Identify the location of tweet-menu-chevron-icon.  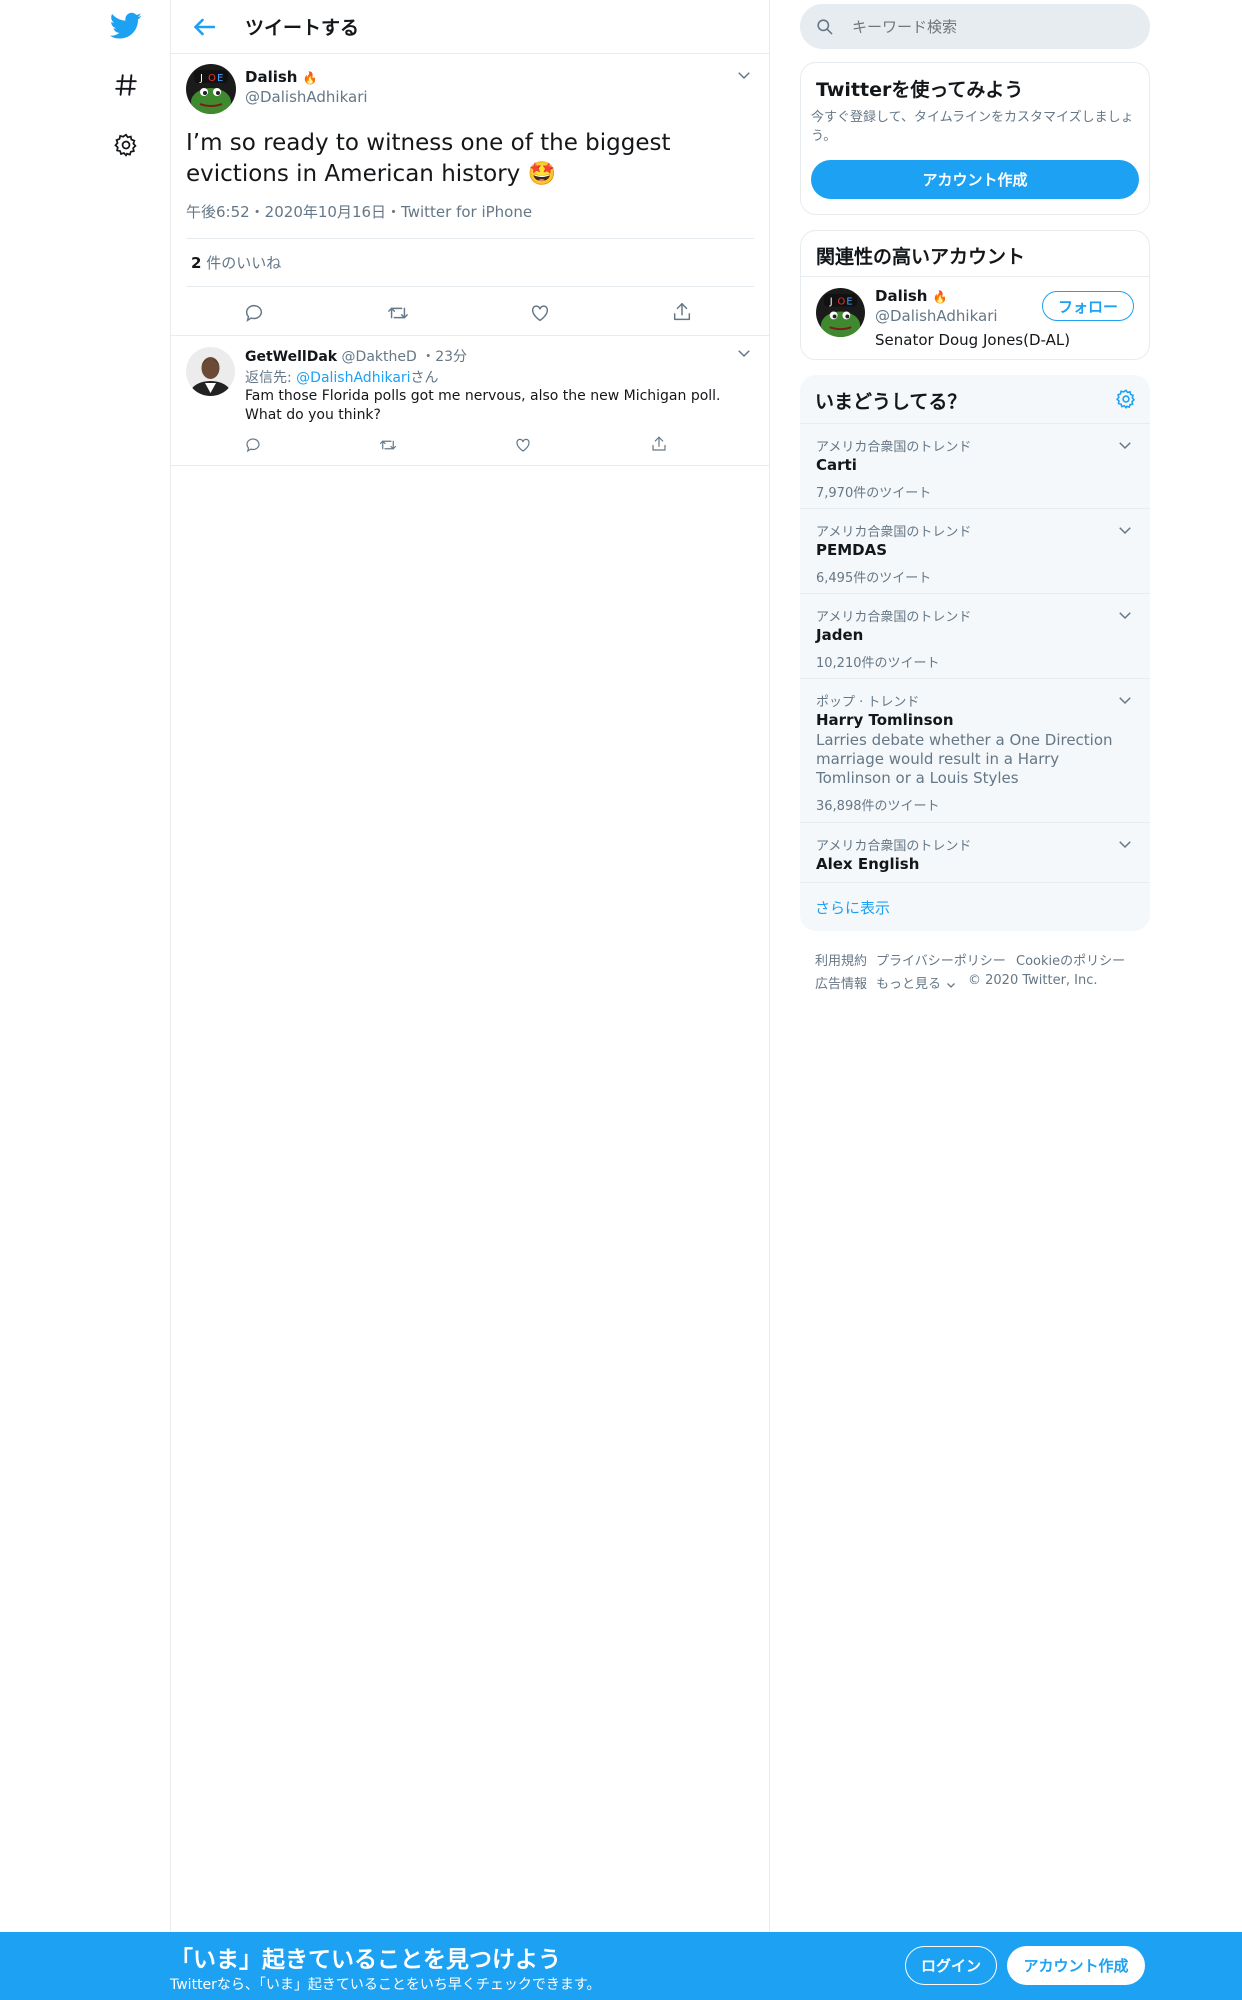
(744, 75).